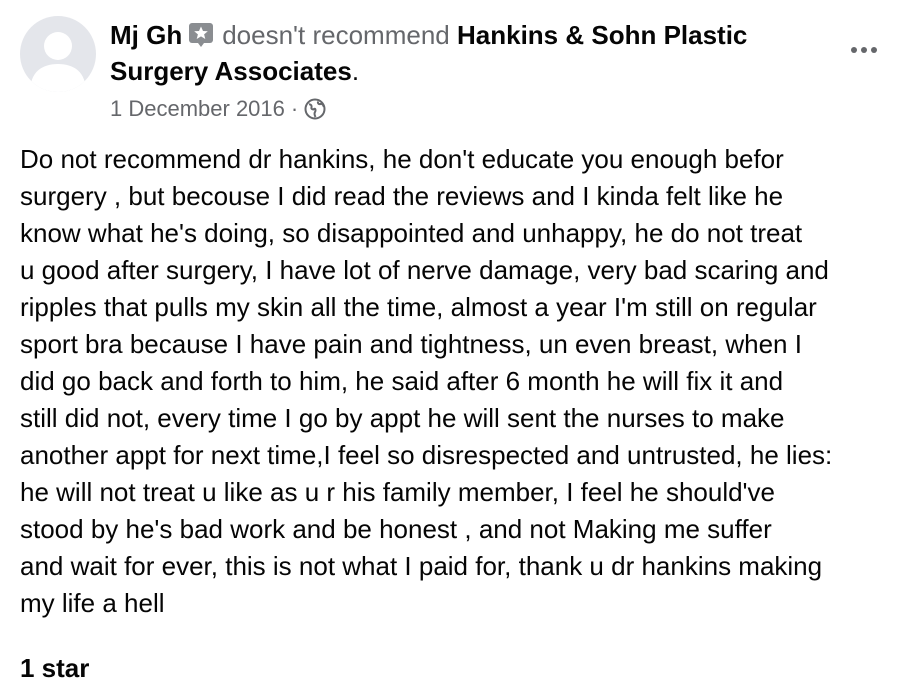 The width and height of the screenshot is (914, 691). What do you see at coordinates (336, 35) in the screenshot?
I see `recommend-action-text: doesn't recommend` at bounding box center [336, 35].